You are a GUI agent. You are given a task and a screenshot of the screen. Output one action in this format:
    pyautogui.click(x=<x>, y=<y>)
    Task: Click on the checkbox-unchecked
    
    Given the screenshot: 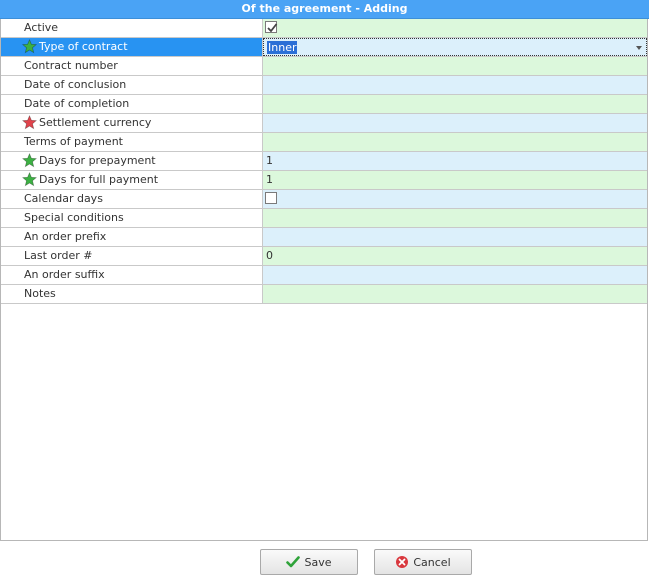 What is the action you would take?
    pyautogui.click(x=271, y=198)
    